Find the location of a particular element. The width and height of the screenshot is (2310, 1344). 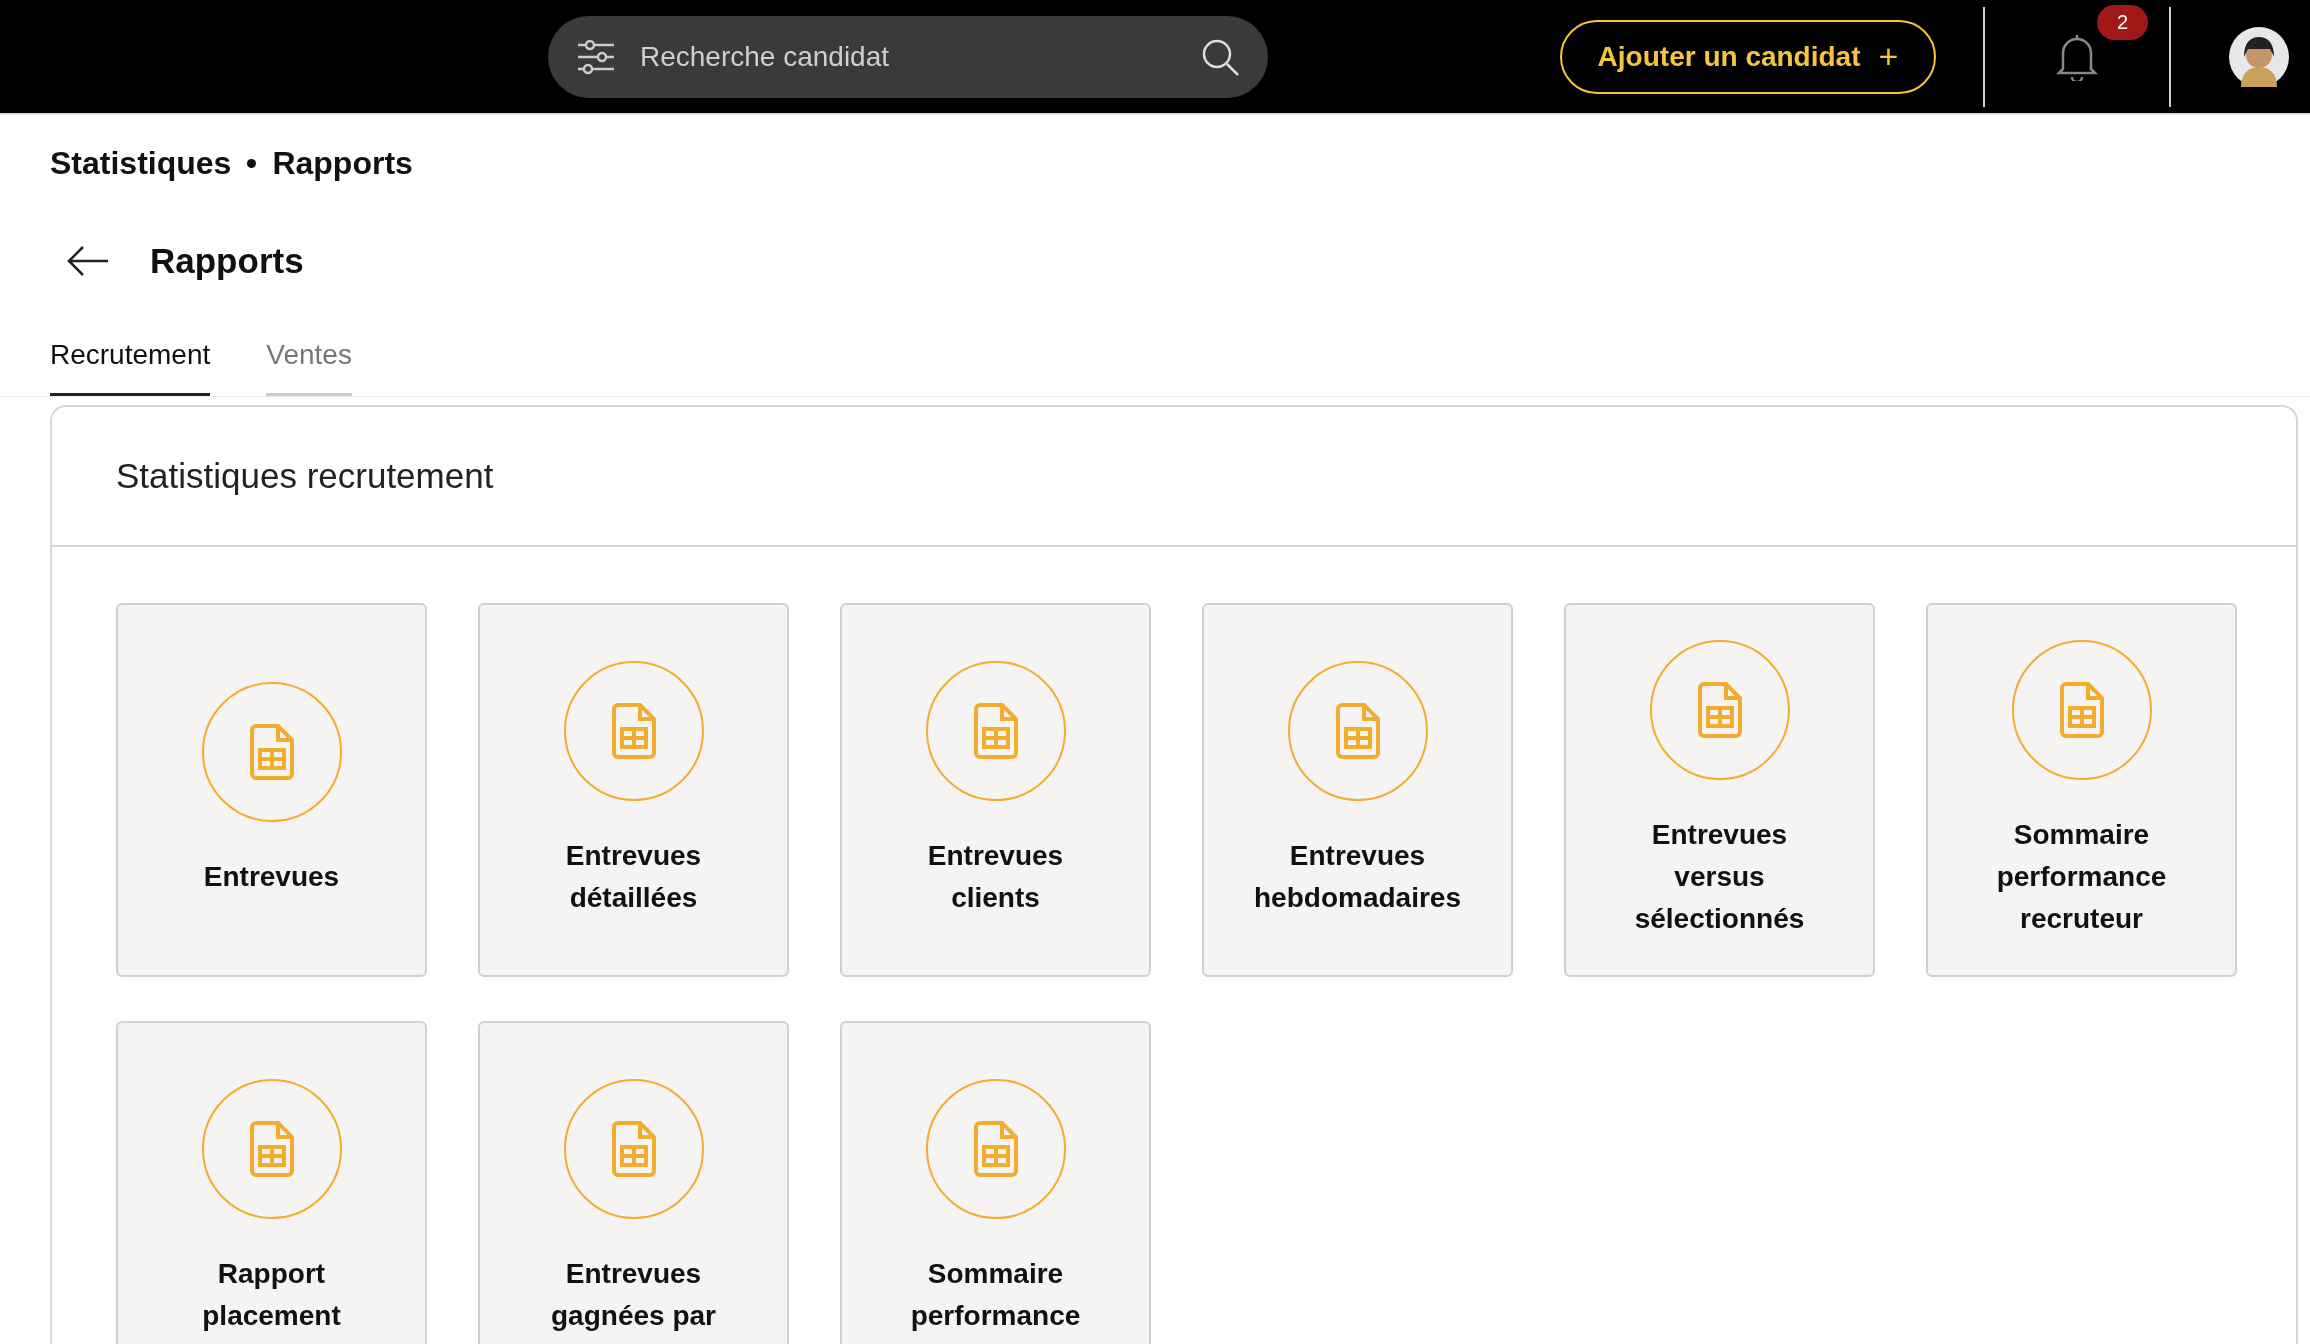

filter-icon is located at coordinates (596, 56).